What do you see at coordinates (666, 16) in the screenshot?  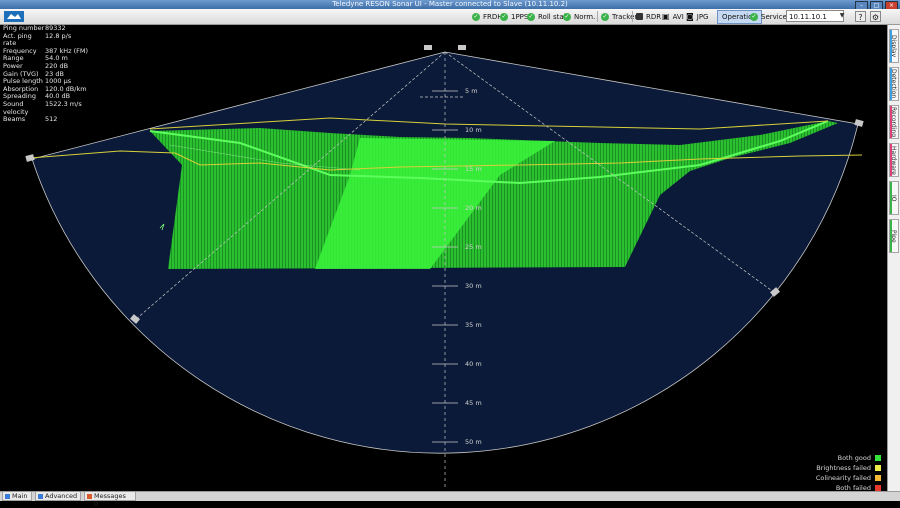 I see `film-icon: ▣` at bounding box center [666, 16].